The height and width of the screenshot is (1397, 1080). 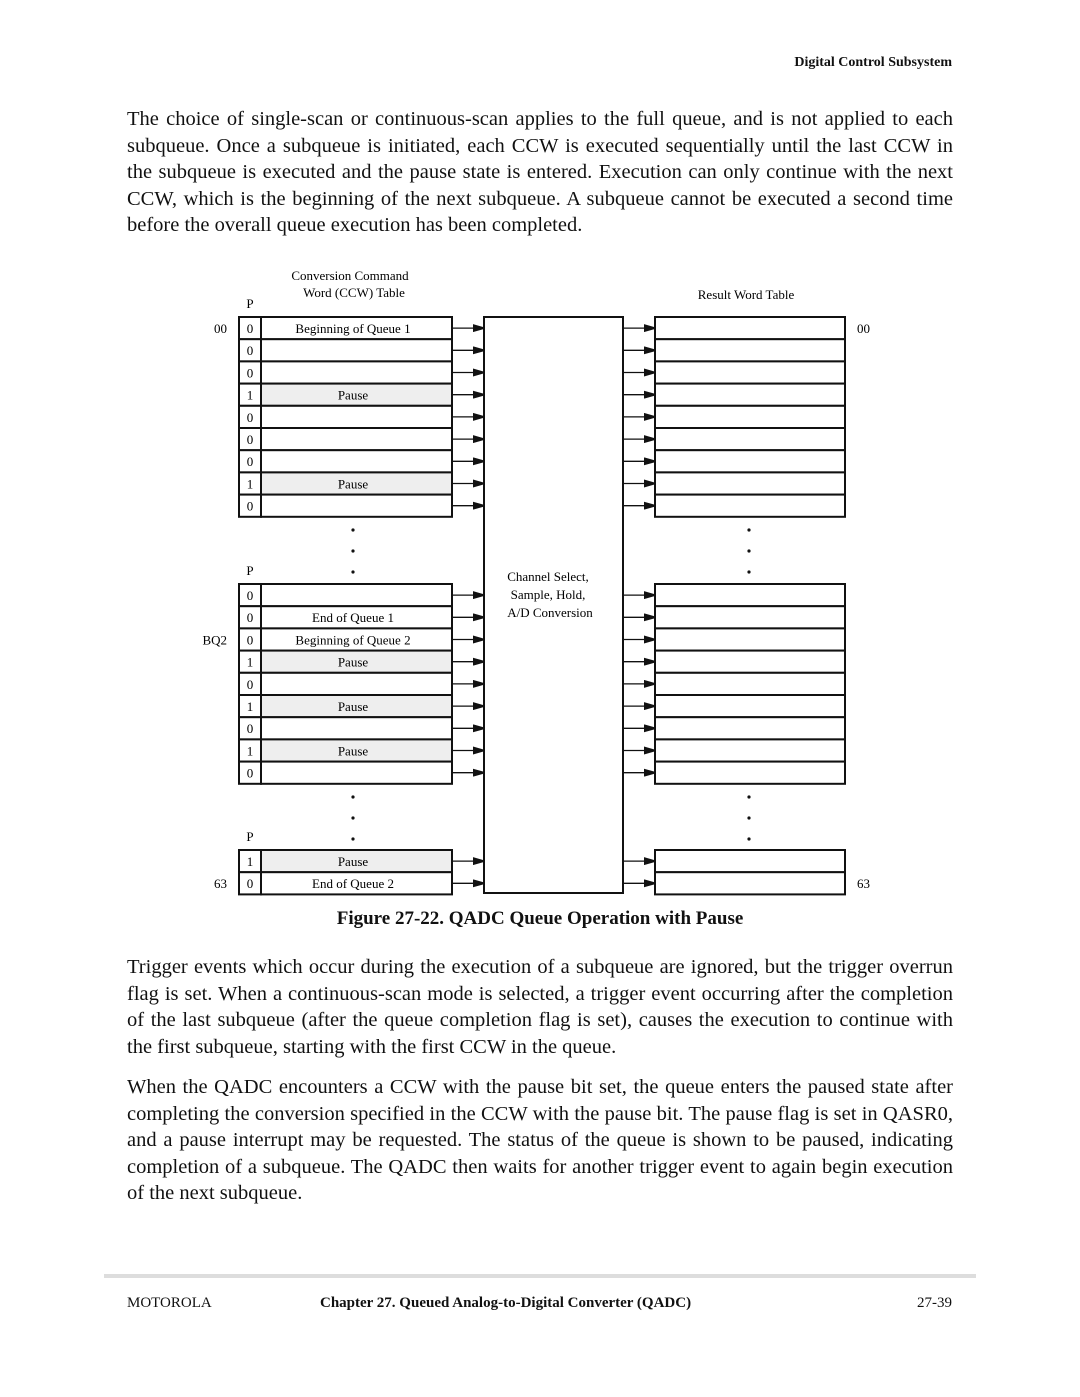 What do you see at coordinates (169, 1303) in the screenshot?
I see `footer-company: MOTOROLA` at bounding box center [169, 1303].